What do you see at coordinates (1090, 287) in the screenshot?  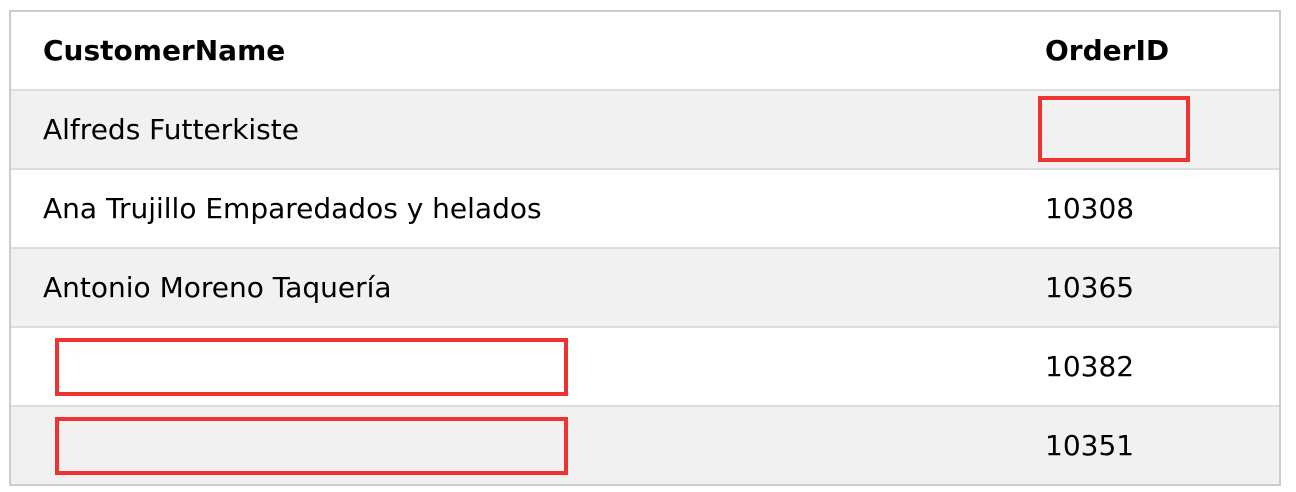 I see `order-id-cell: 10365` at bounding box center [1090, 287].